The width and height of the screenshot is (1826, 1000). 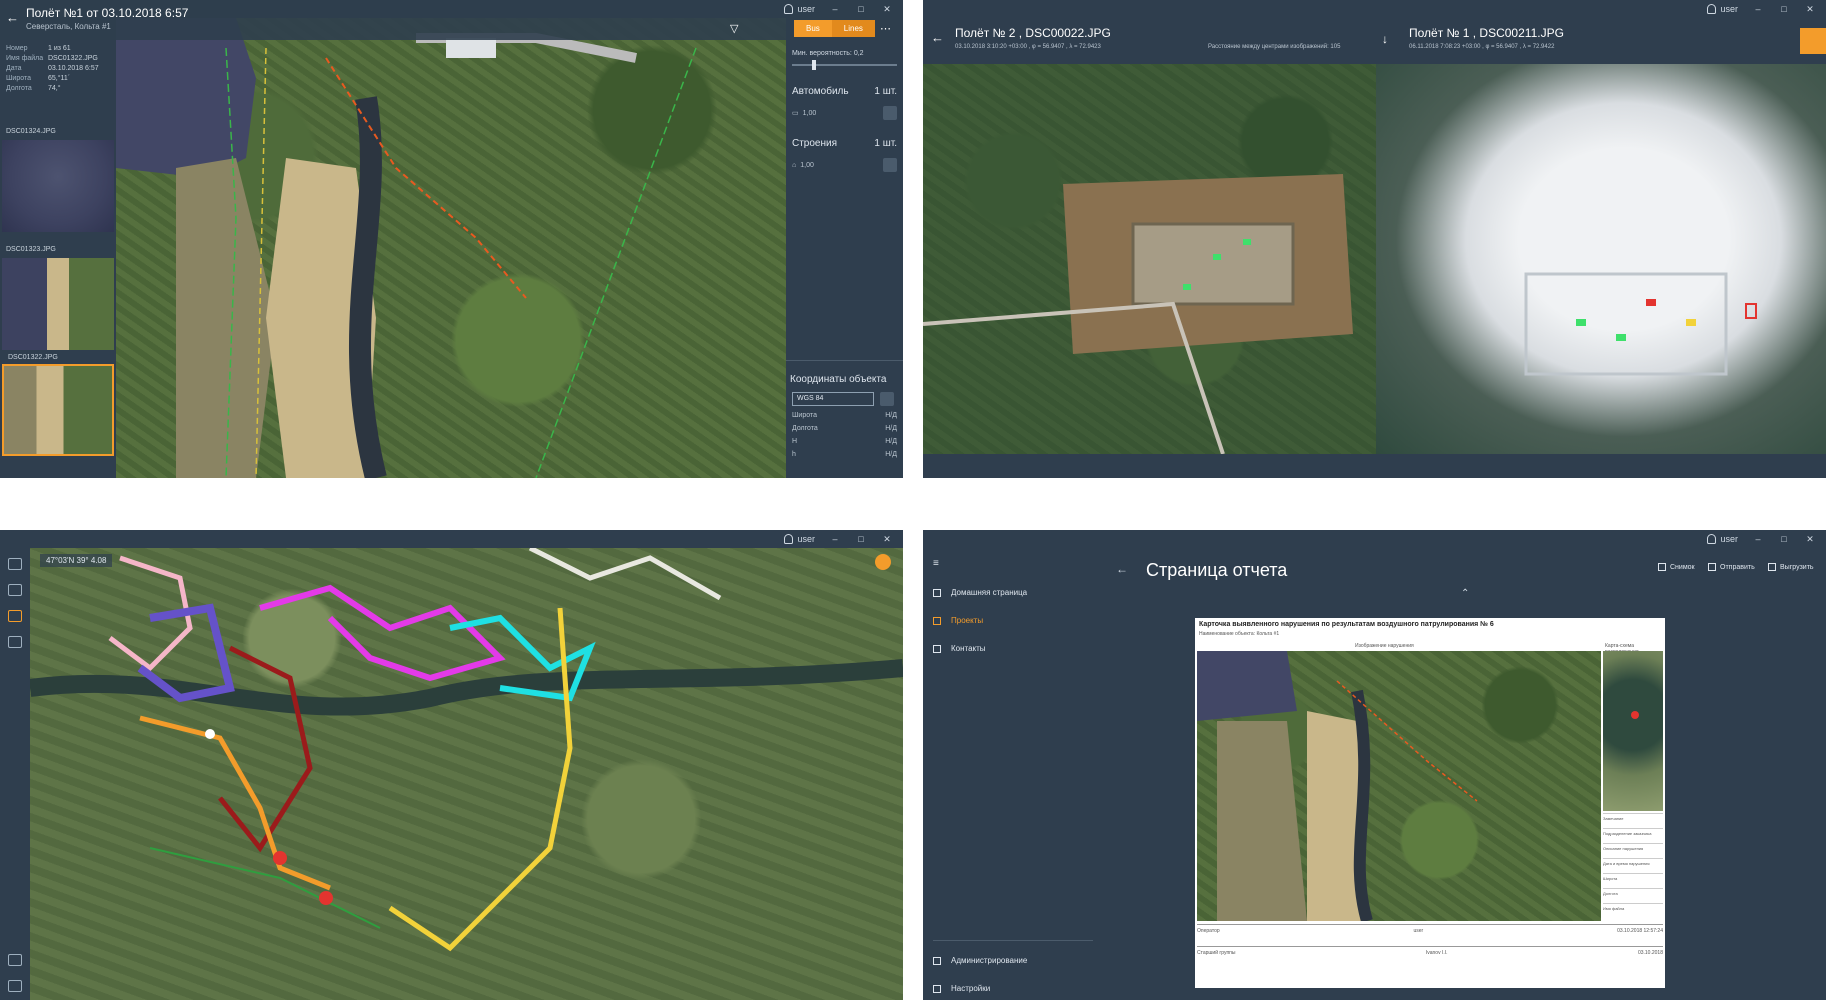 I want to click on thumbnail: DSC01323.JPG, so click(x=58, y=298).